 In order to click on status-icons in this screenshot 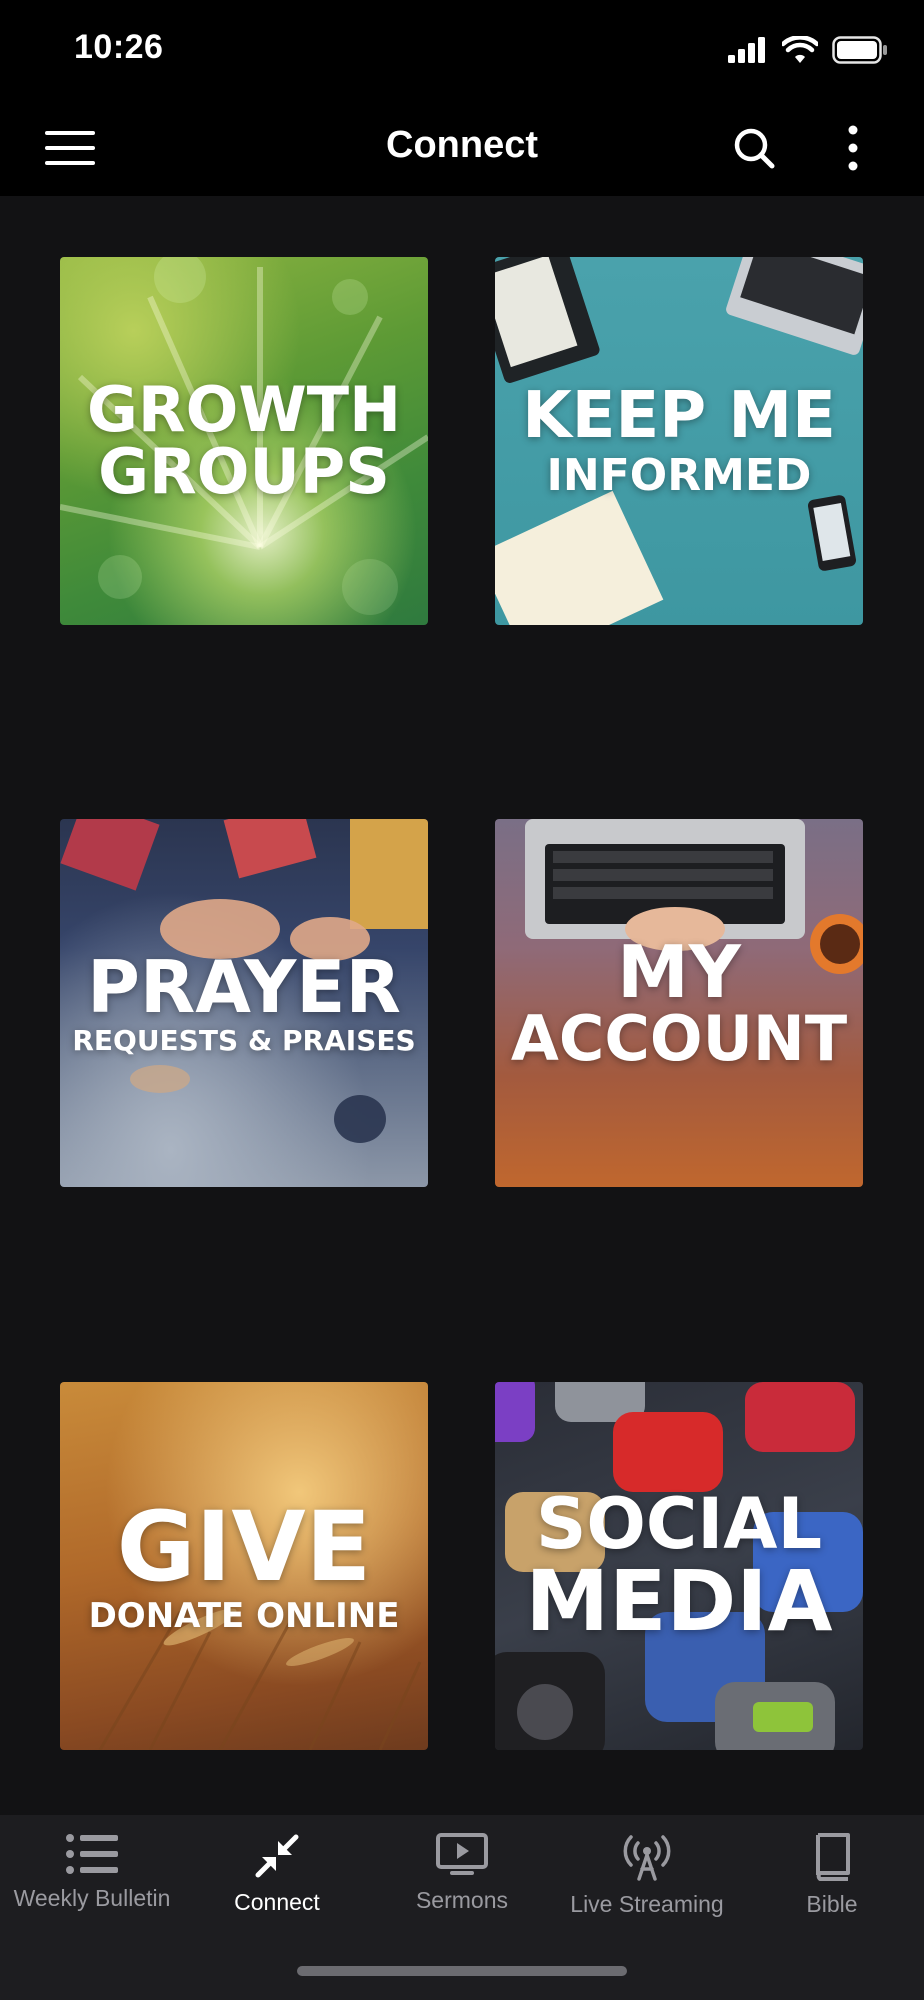, I will do `click(808, 50)`.